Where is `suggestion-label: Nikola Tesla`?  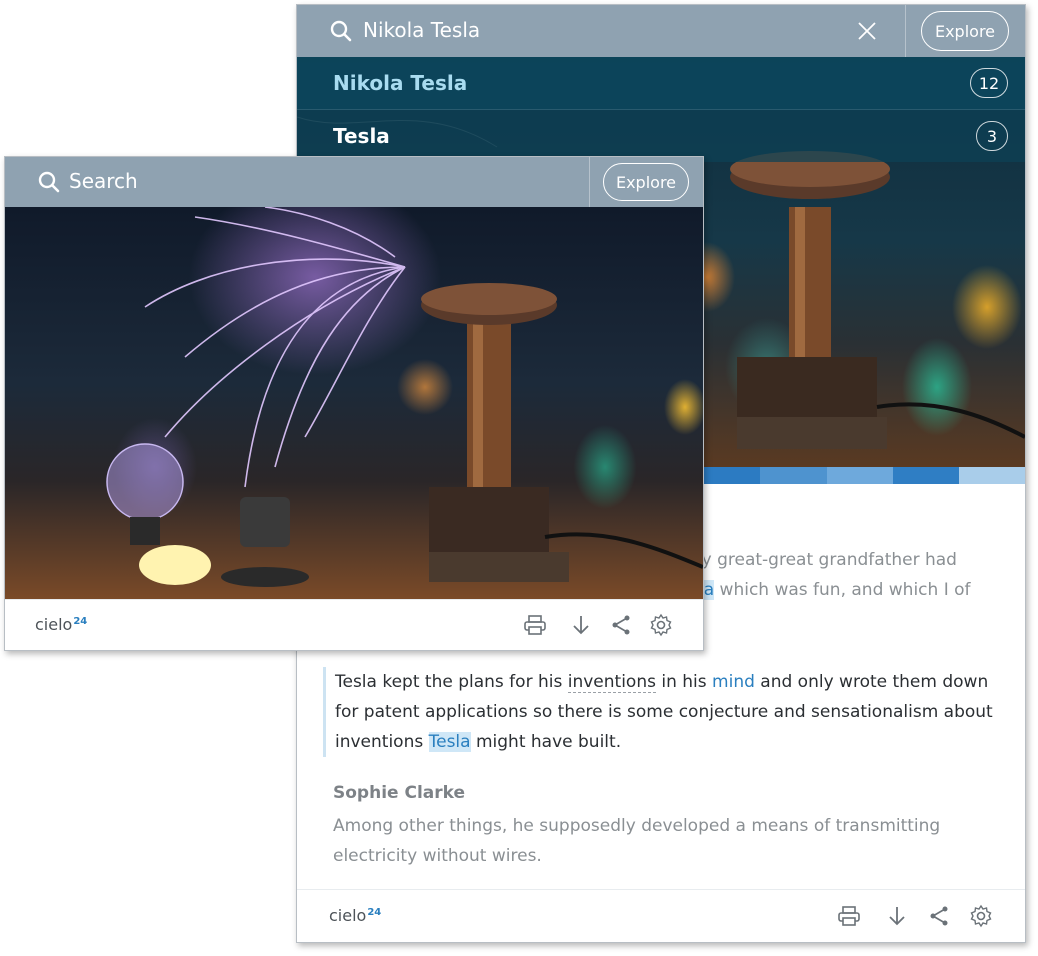 suggestion-label: Nikola Tesla is located at coordinates (400, 83).